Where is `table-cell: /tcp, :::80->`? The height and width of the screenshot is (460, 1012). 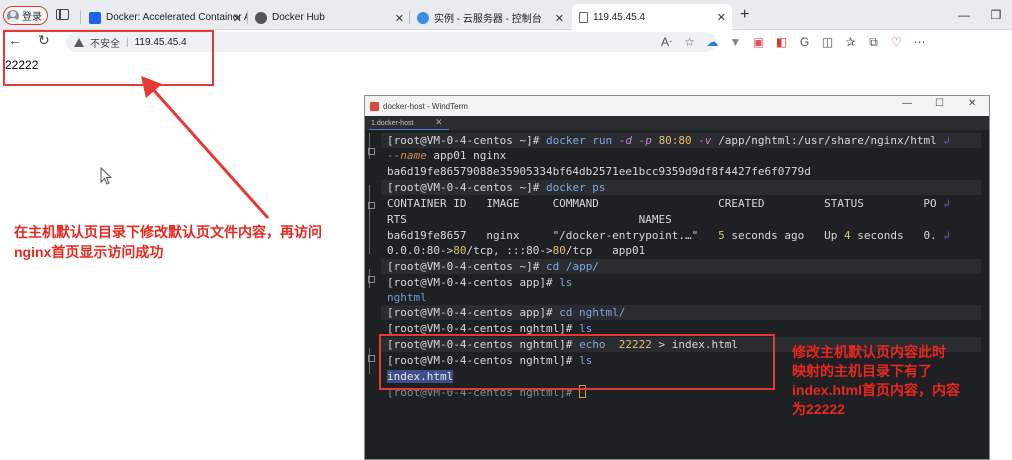 table-cell: /tcp, :::80-> is located at coordinates (509, 250).